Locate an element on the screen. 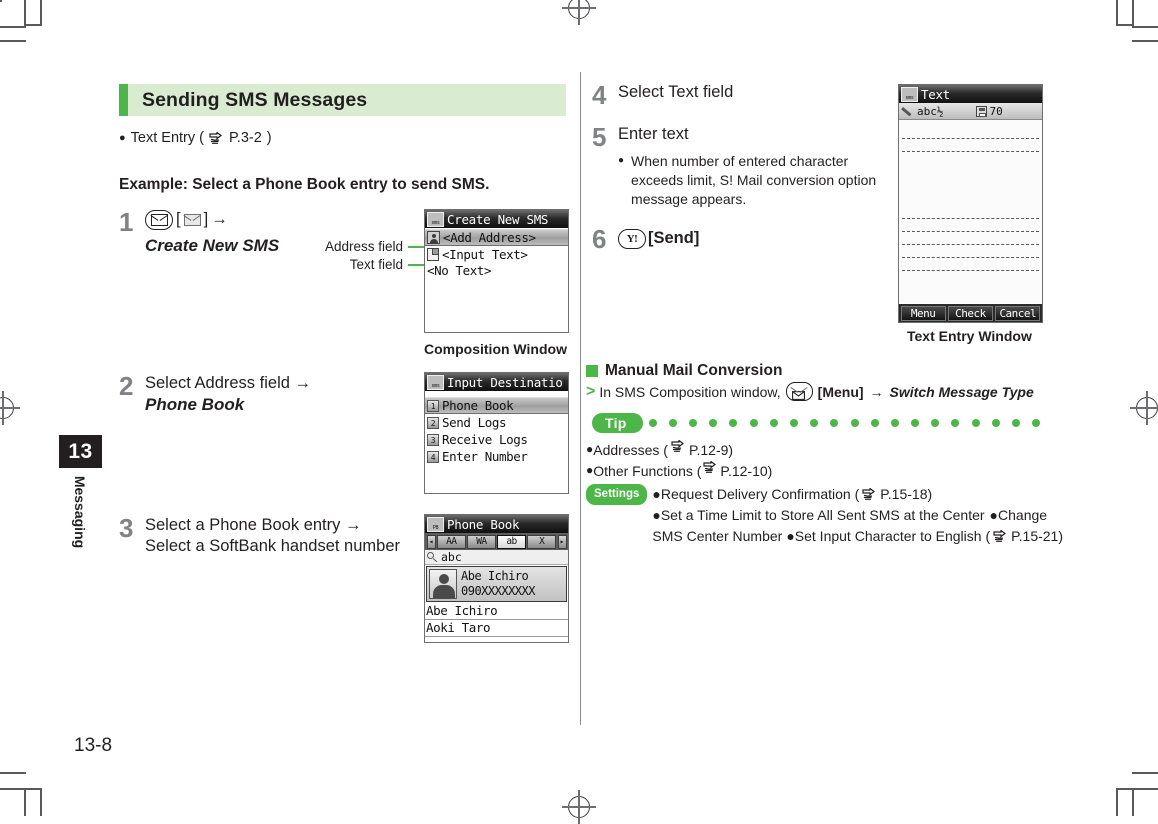  callout-text-field: Text field is located at coordinates (376, 264).